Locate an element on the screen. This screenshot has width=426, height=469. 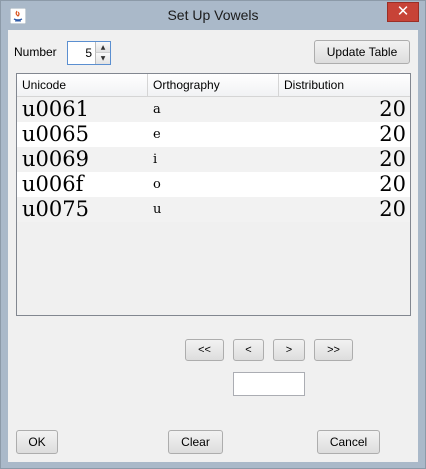
close-button: ✕ is located at coordinates (403, 12).